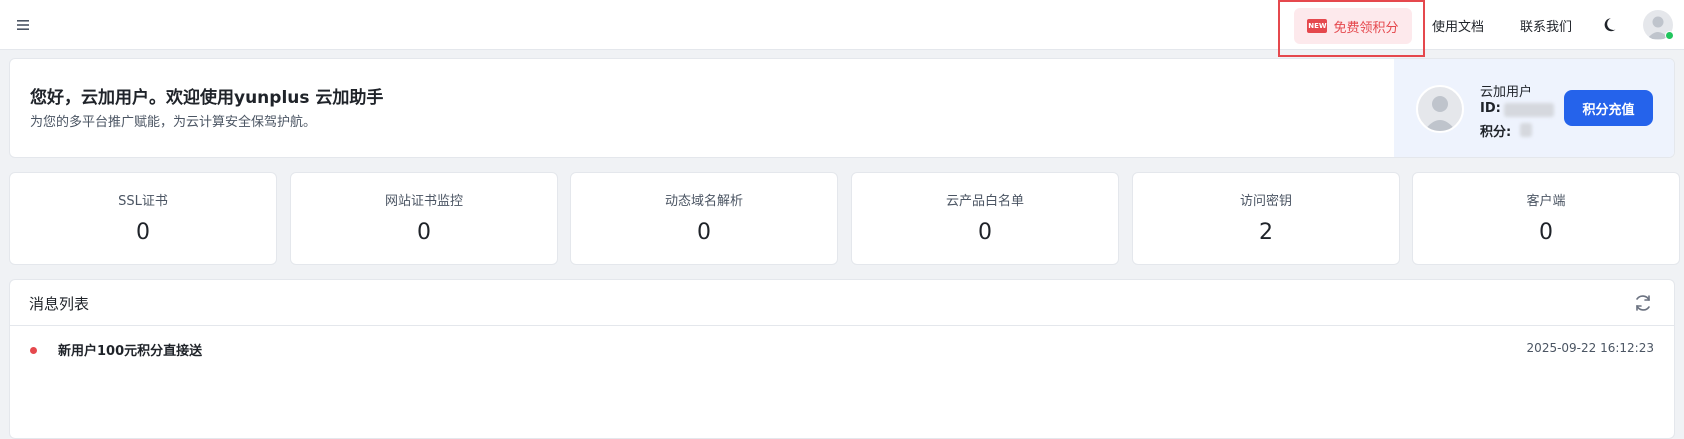 The image size is (1684, 439). Describe the element at coordinates (984, 201) in the screenshot. I see `stat-label: 云产品白名单` at that location.